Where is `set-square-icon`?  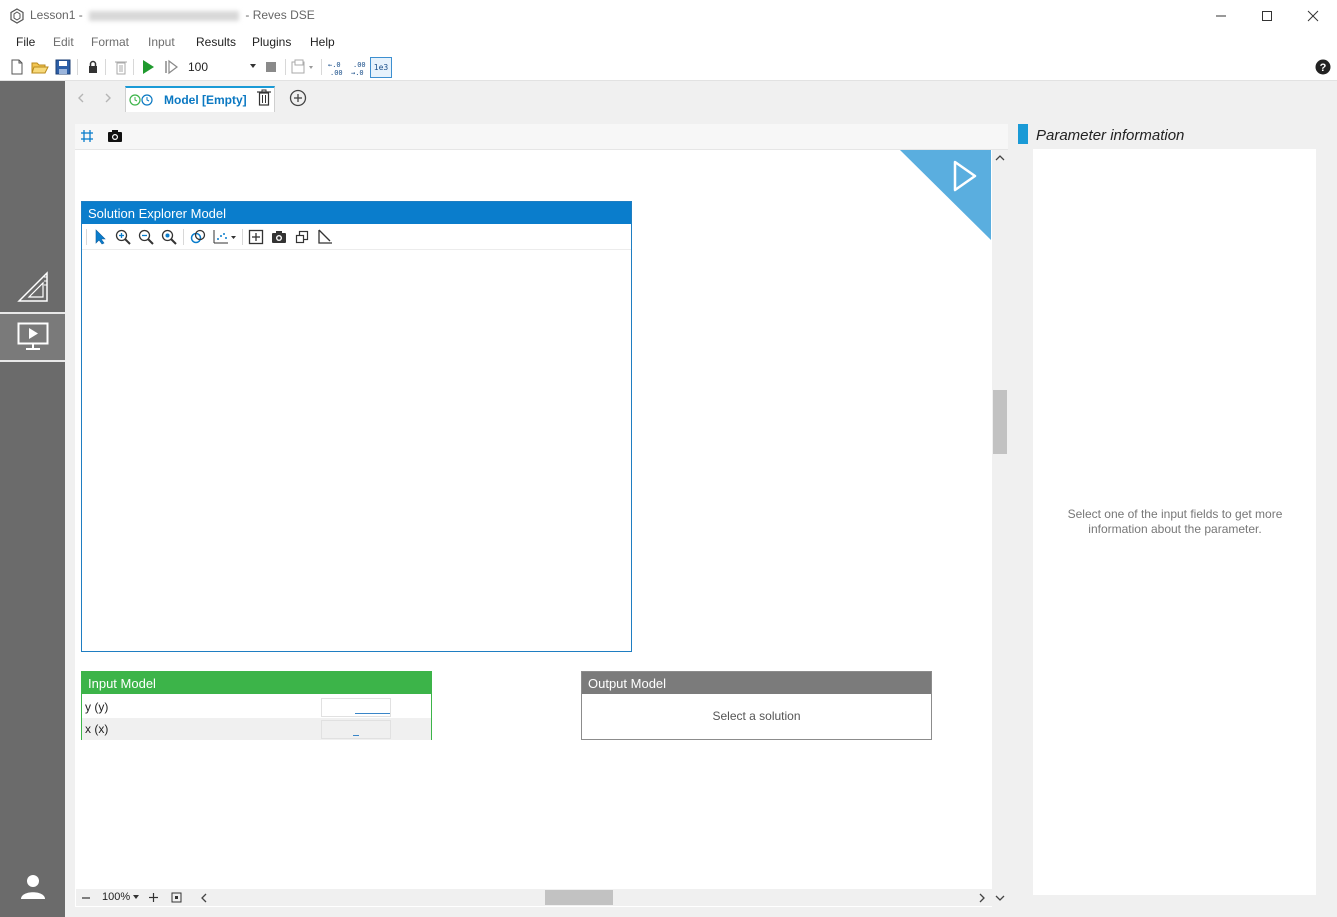
set-square-icon is located at coordinates (32, 286).